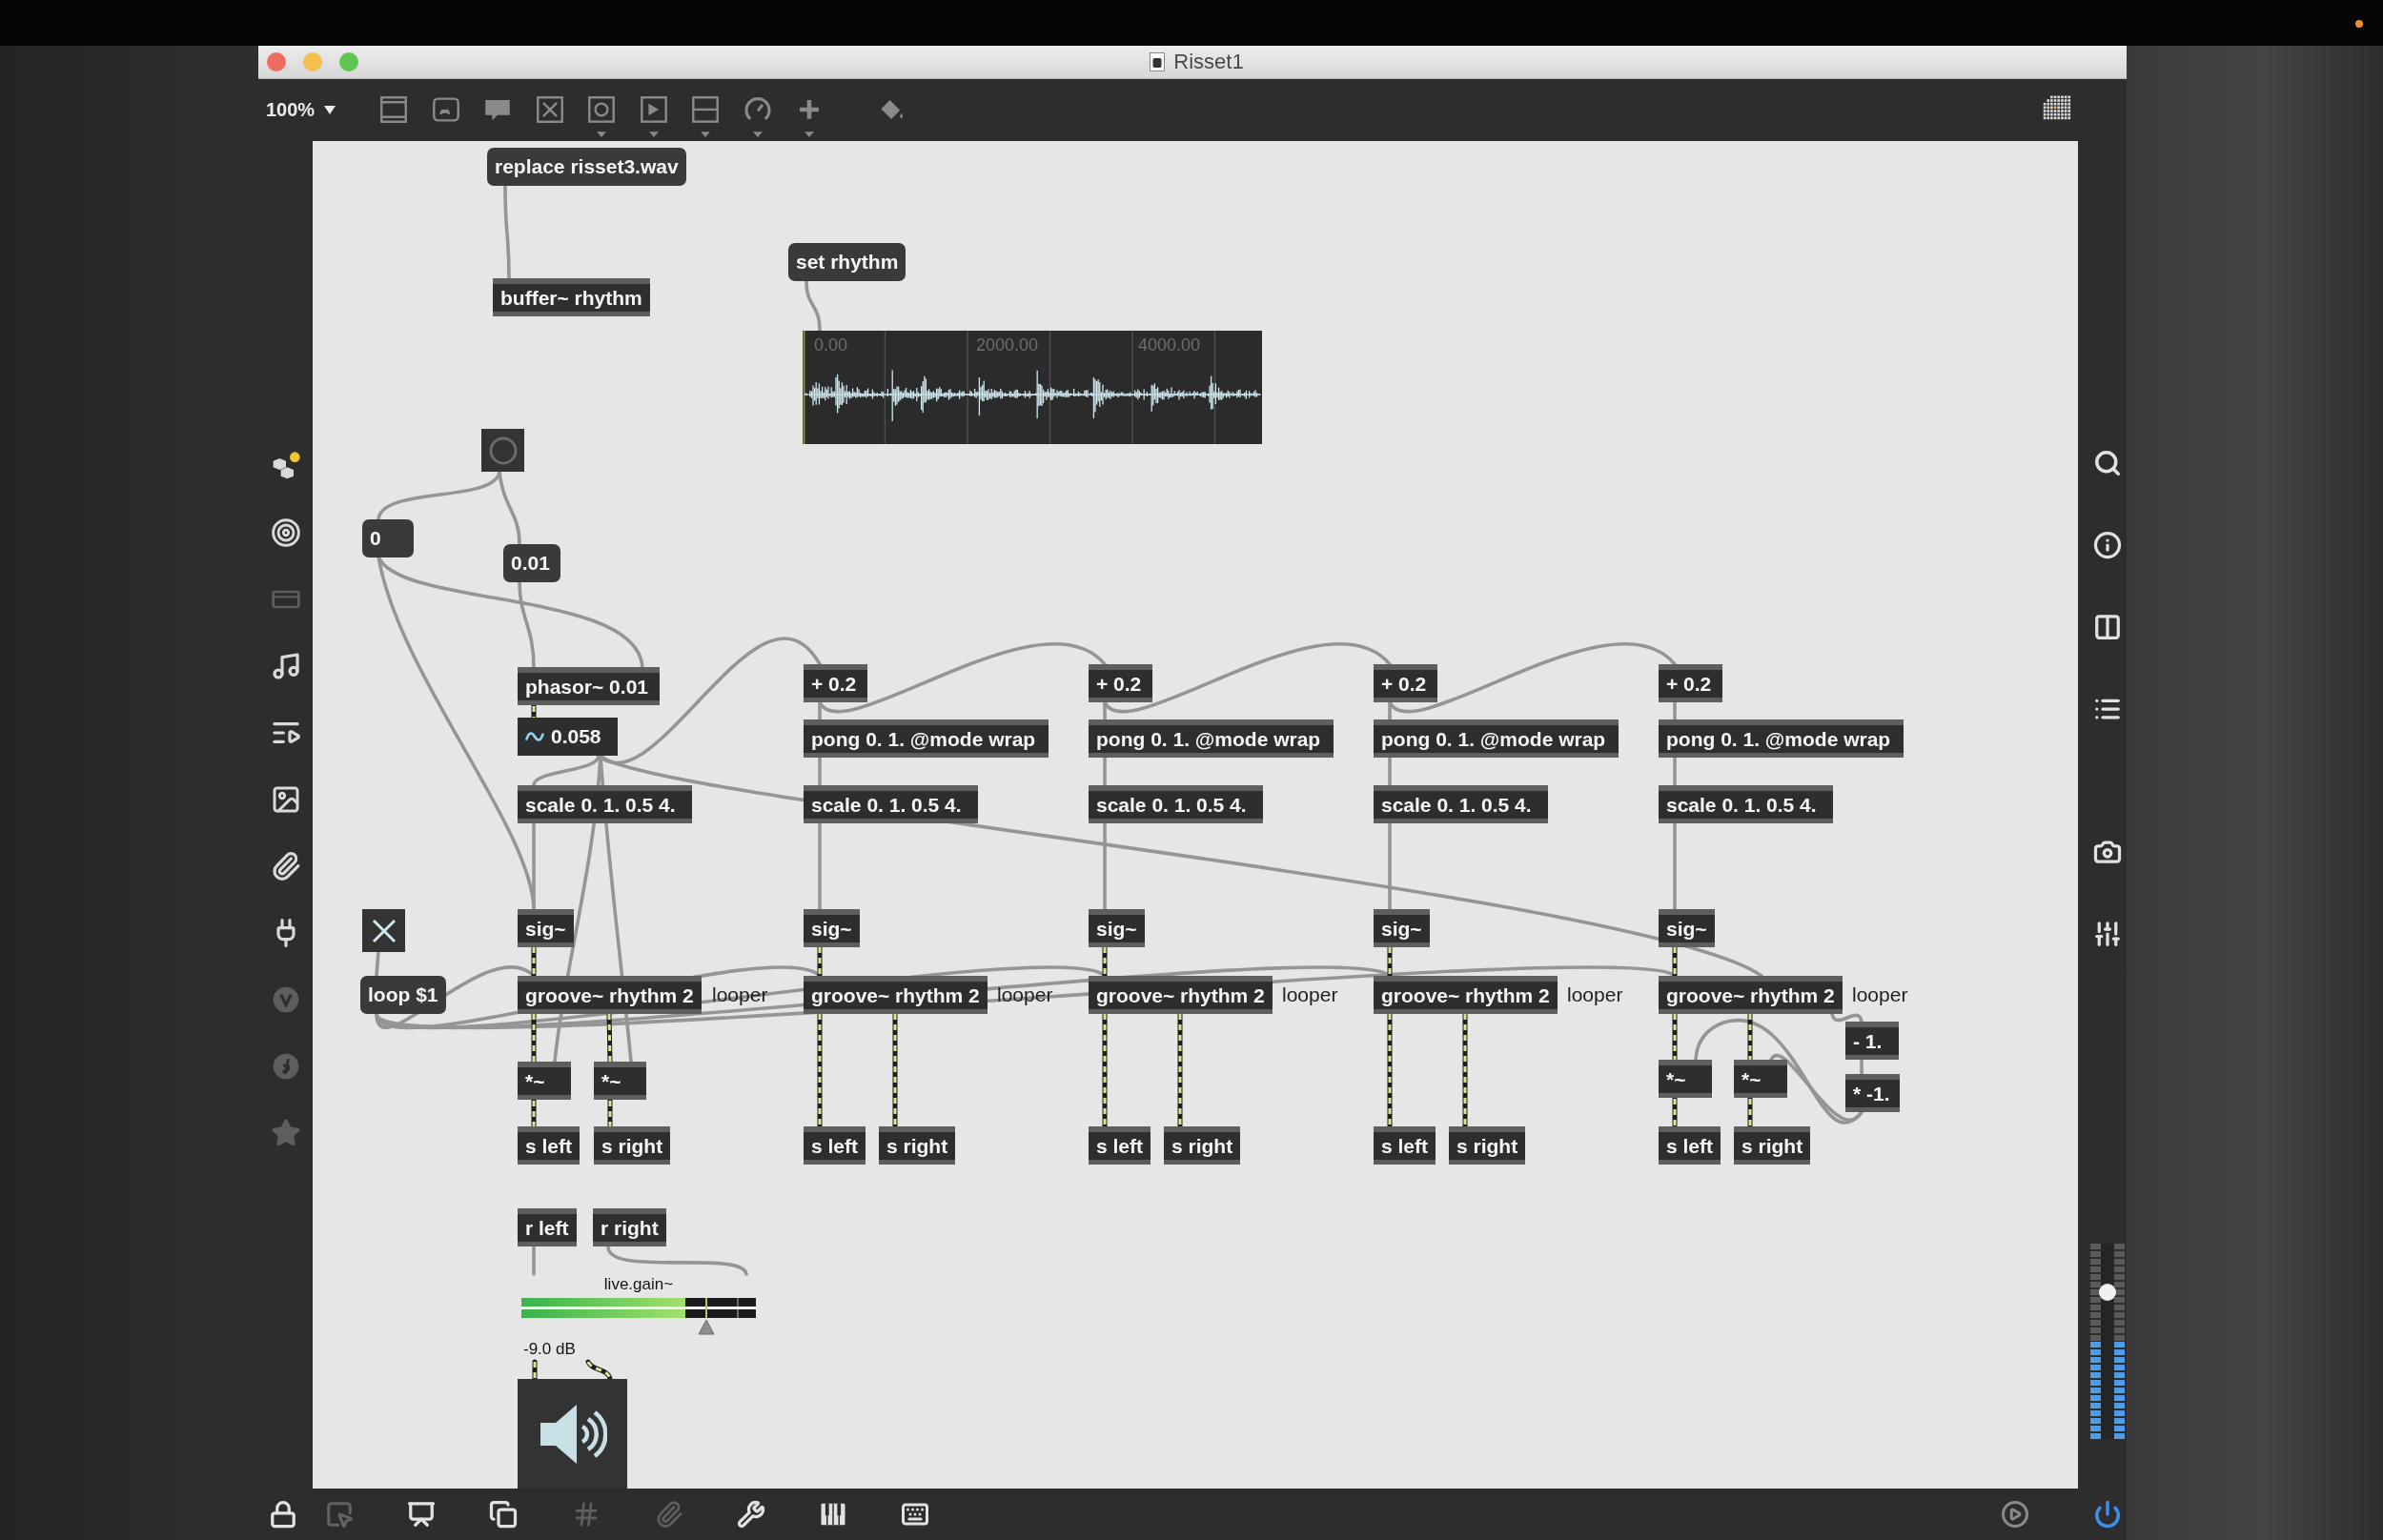 The width and height of the screenshot is (2383, 1540). Describe the element at coordinates (2107, 627) in the screenshot. I see `columns-icon` at that location.